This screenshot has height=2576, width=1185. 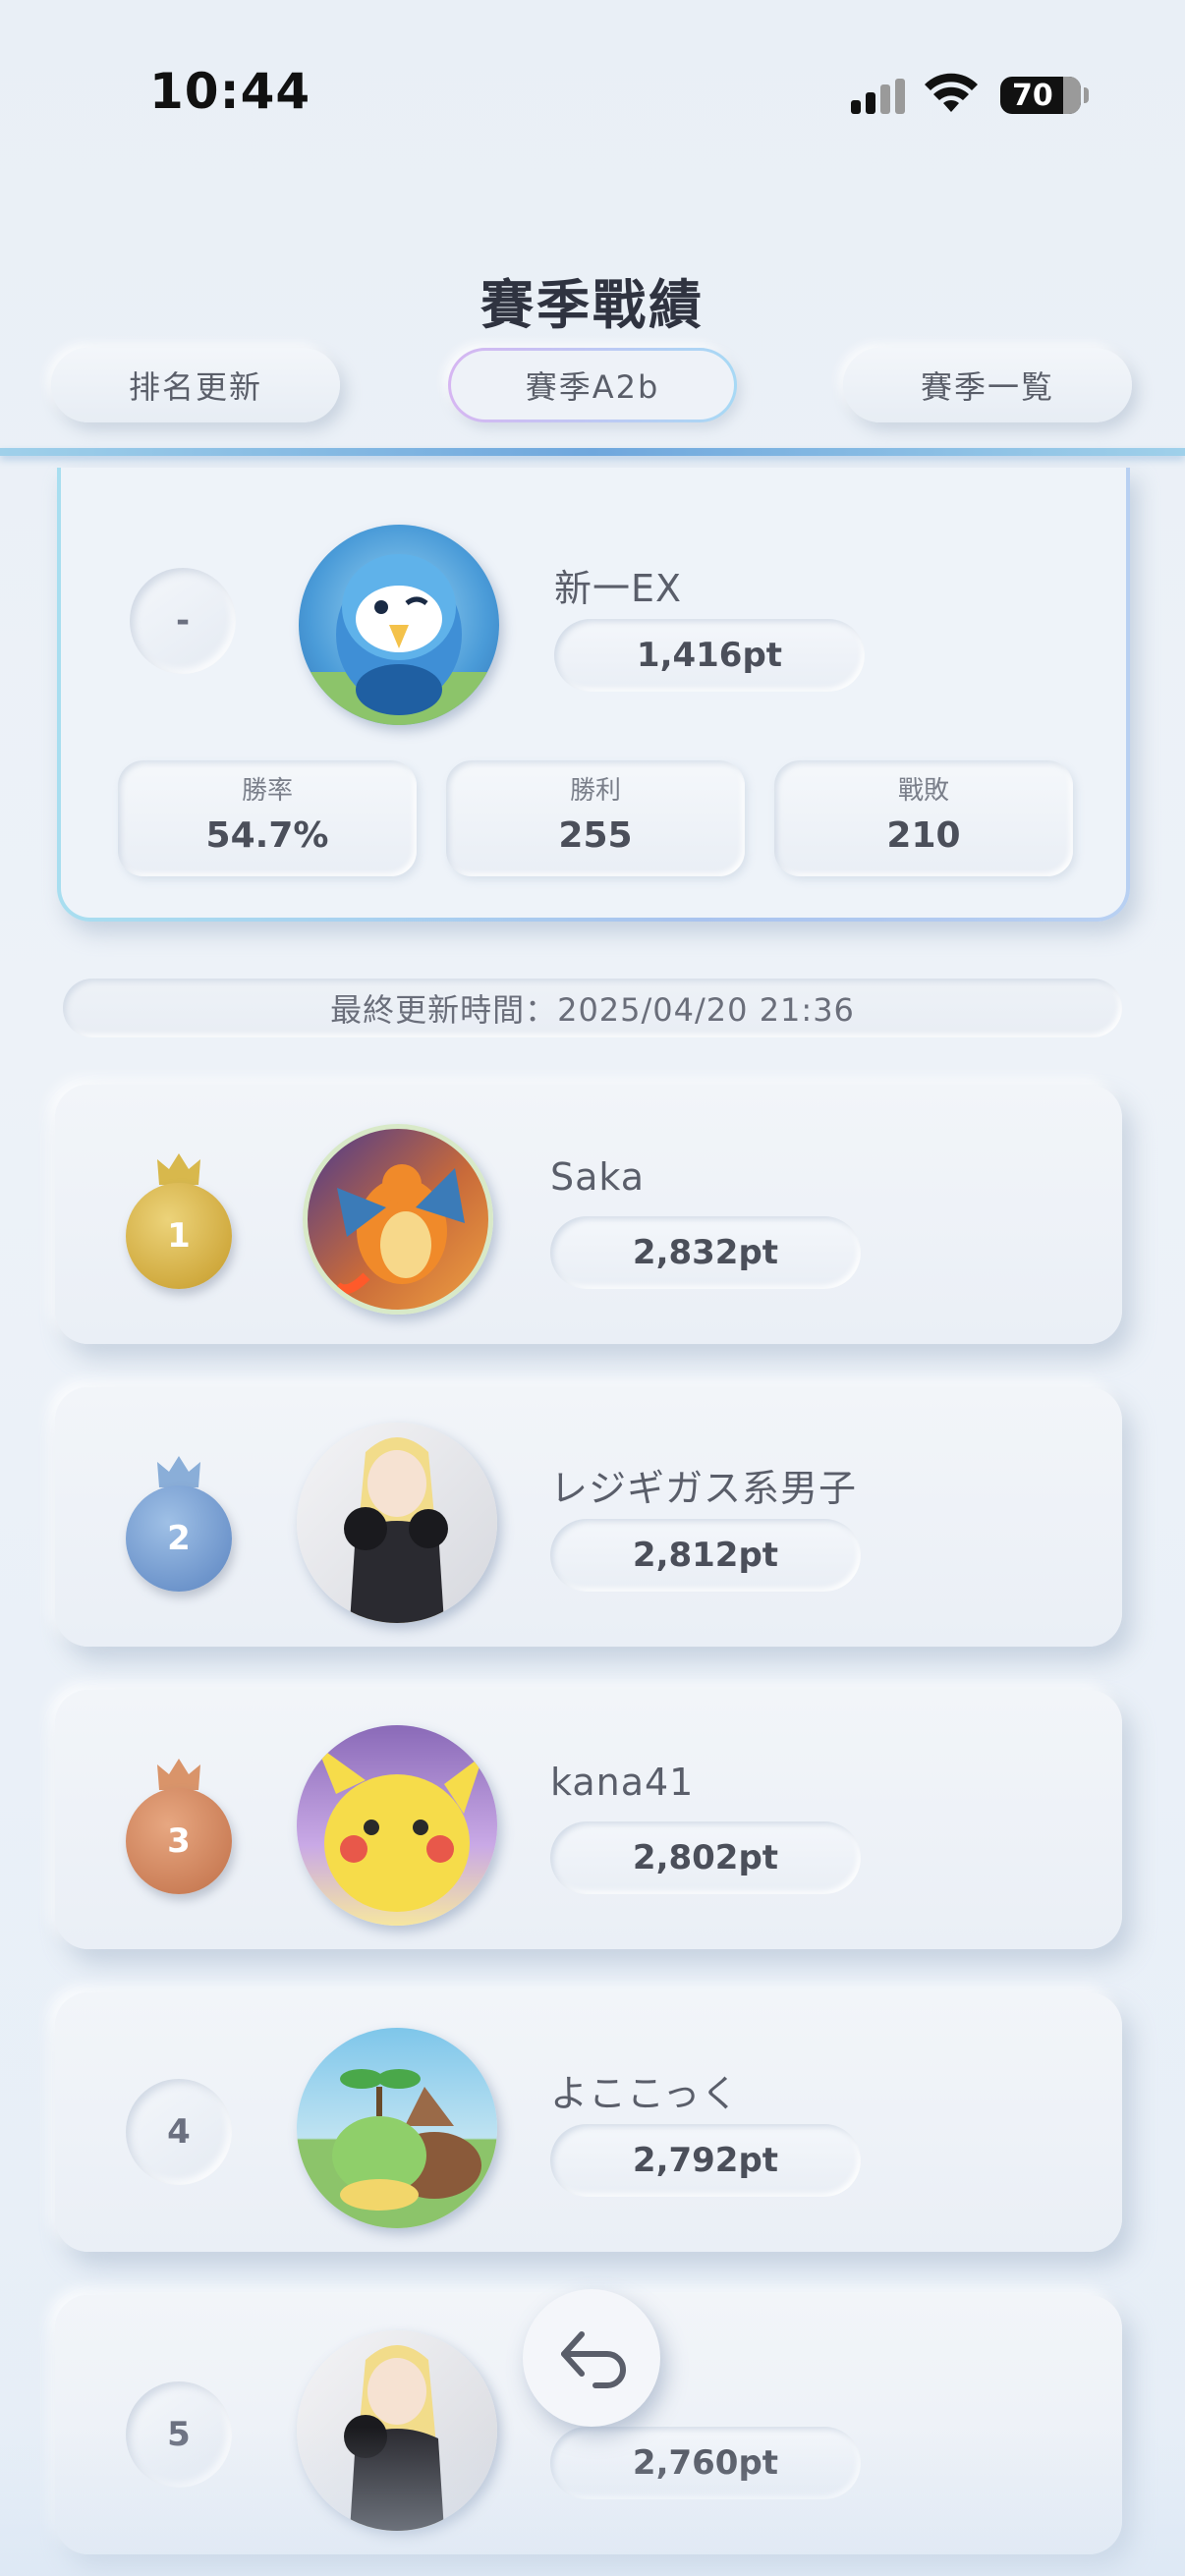 What do you see at coordinates (619, 588) in the screenshot?
I see `my-player-name: 新一EX` at bounding box center [619, 588].